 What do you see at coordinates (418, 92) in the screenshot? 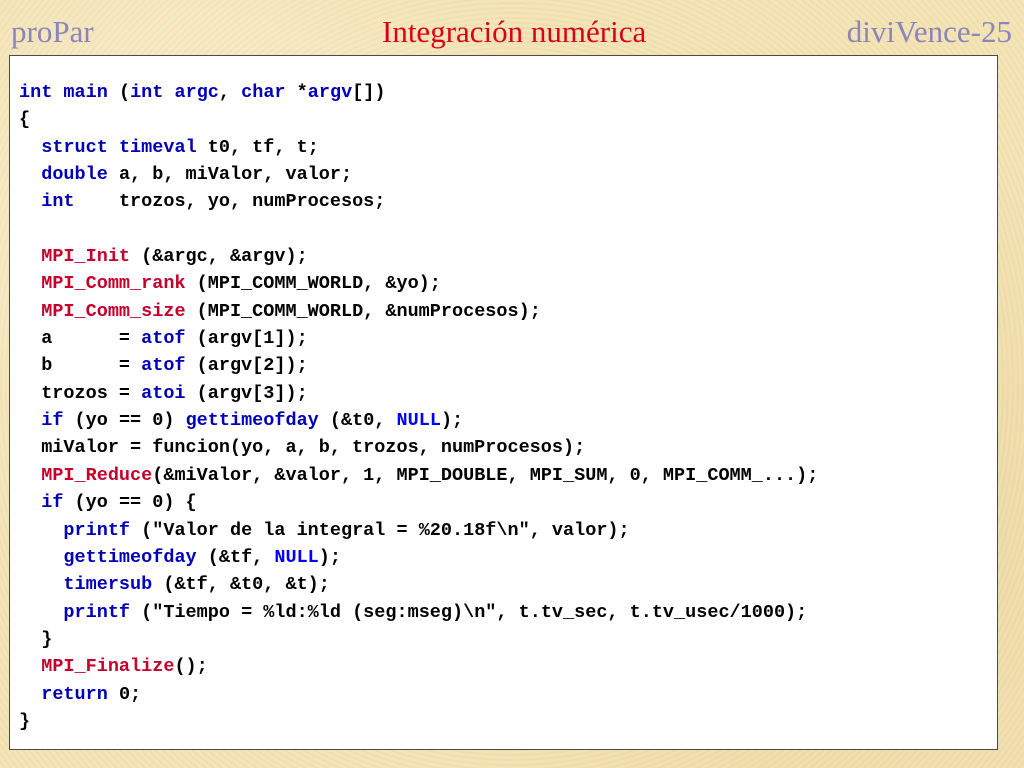
I see `code-line: int main (int argc, char *argv[])` at bounding box center [418, 92].